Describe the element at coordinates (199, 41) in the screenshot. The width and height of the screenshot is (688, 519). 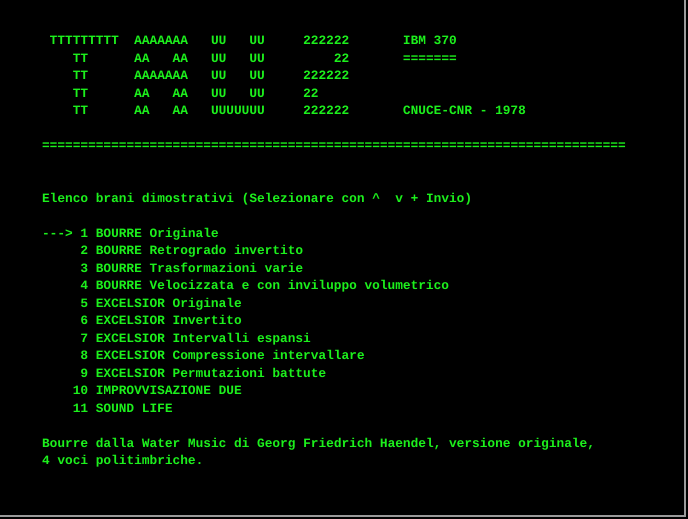
I see `banner-letters: TTTTTTTTT AAAAAAA UU UU 222222` at that location.